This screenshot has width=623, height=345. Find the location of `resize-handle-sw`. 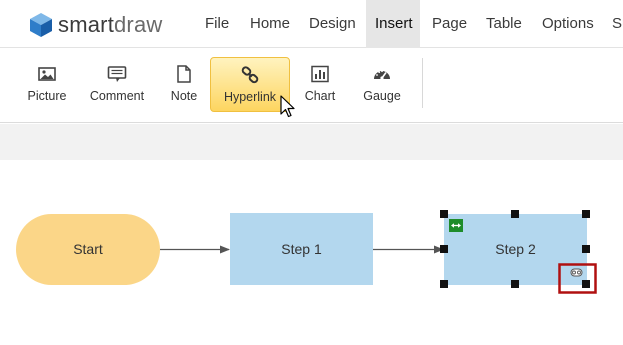

resize-handle-sw is located at coordinates (444, 284).